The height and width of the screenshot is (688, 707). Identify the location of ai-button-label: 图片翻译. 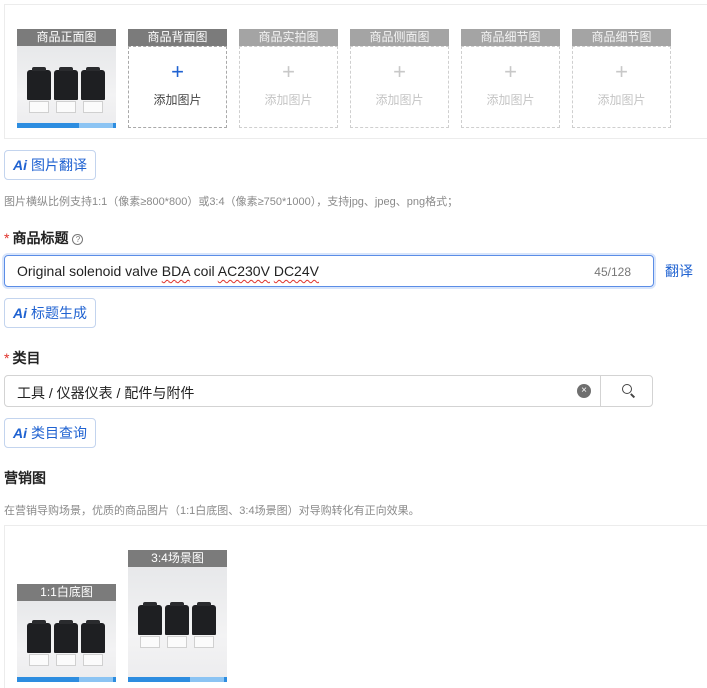
(59, 165).